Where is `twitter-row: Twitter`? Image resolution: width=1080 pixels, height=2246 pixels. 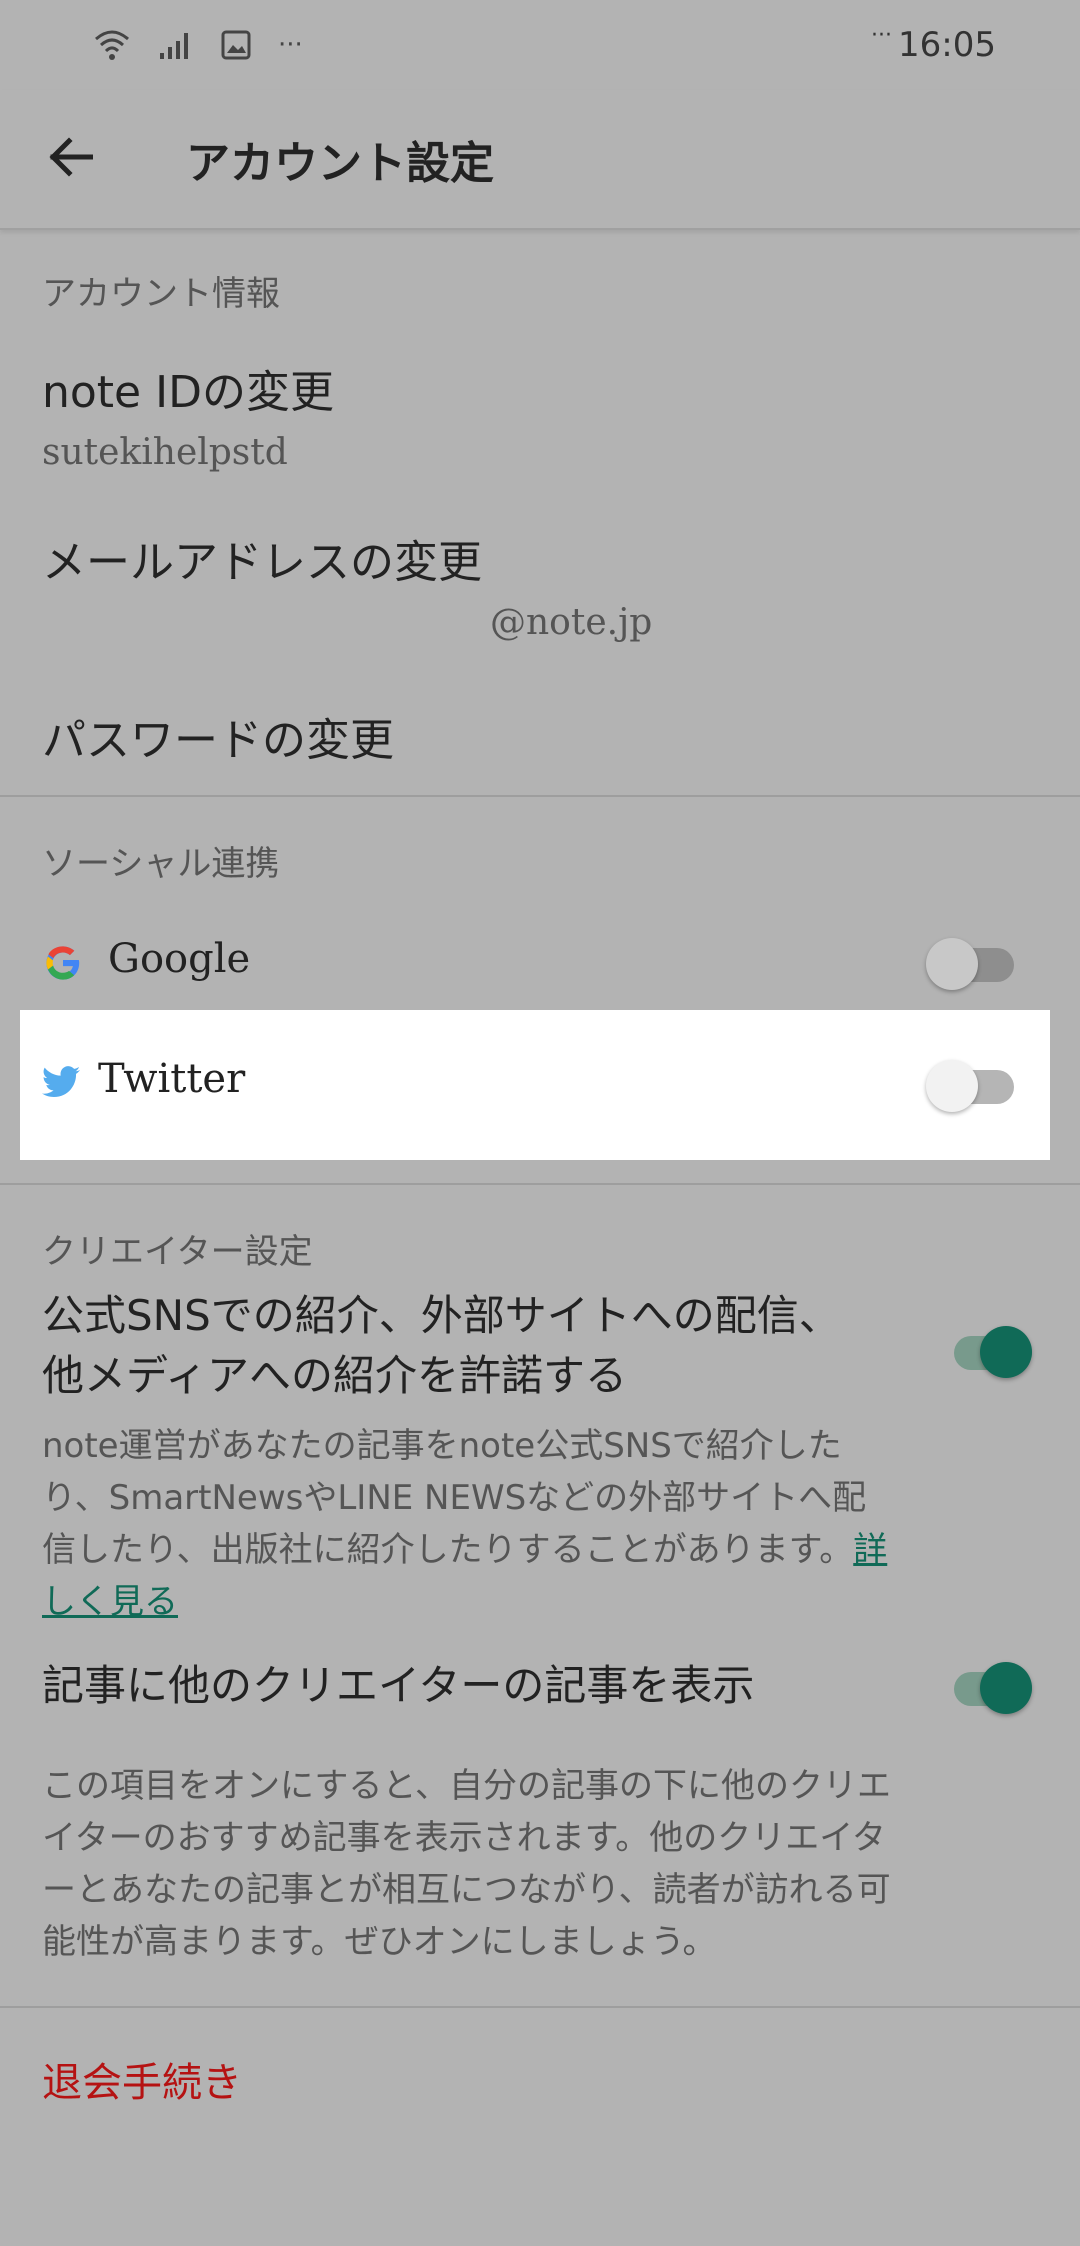 twitter-row: Twitter is located at coordinates (535, 1085).